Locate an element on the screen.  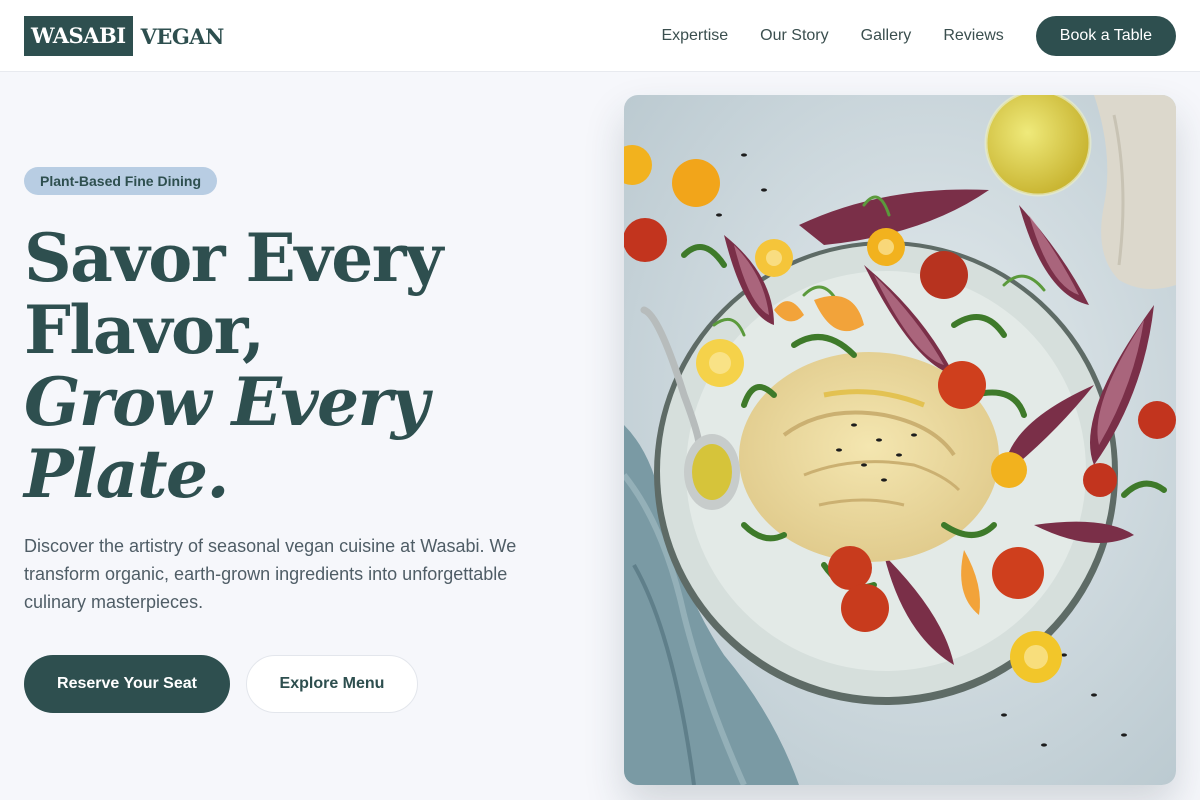
logo: WASABI VEGAN is located at coordinates (124, 36).